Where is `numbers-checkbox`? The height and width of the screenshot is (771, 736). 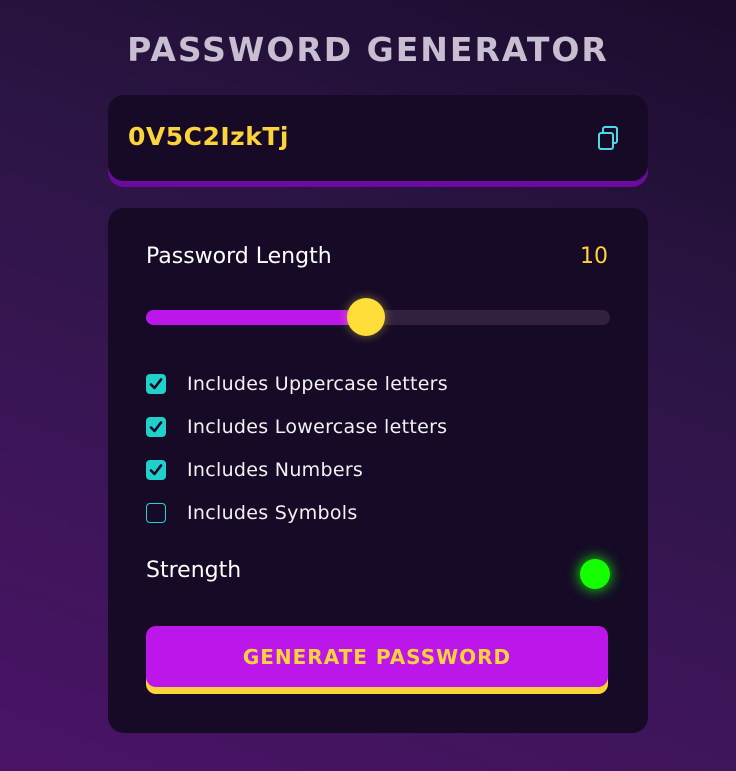 numbers-checkbox is located at coordinates (156, 470).